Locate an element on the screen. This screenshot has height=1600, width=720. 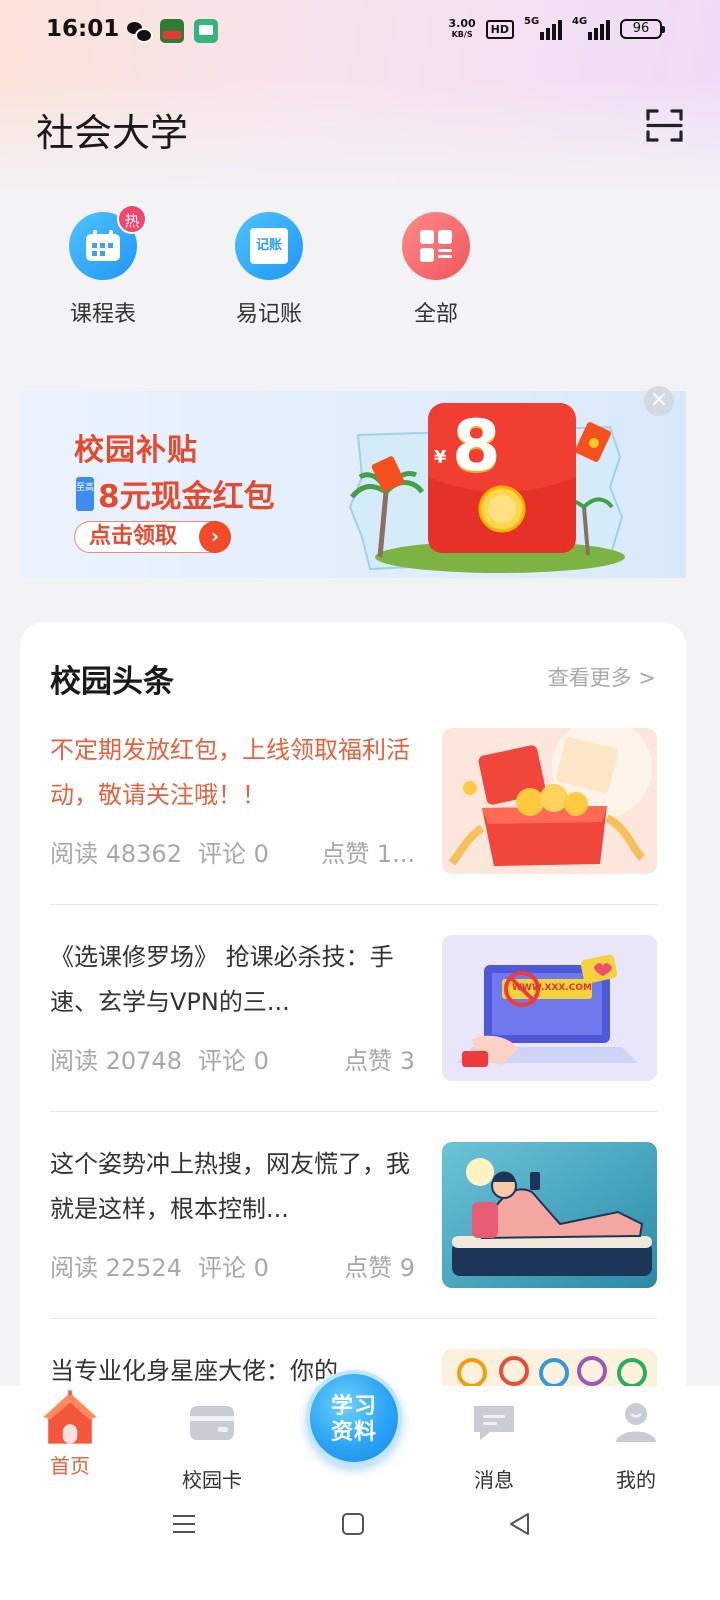
nav-label: 消息 is located at coordinates (494, 1480).